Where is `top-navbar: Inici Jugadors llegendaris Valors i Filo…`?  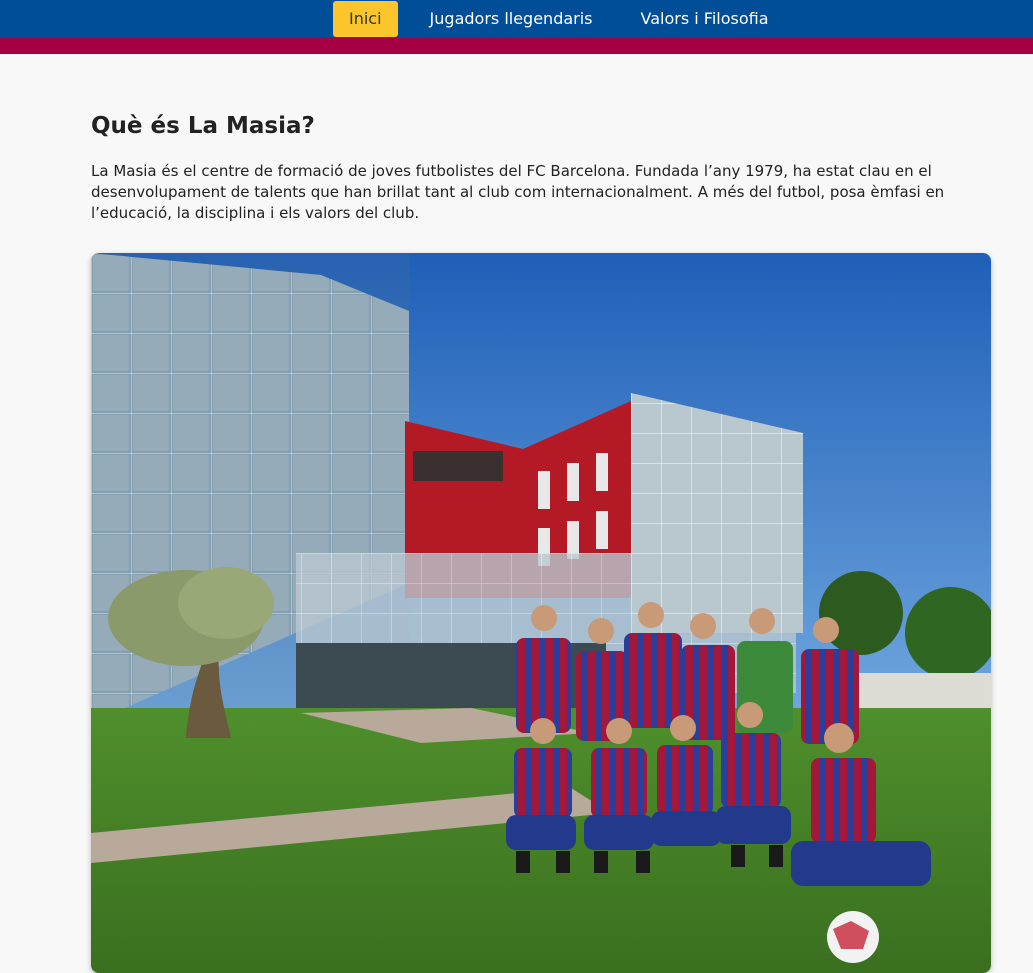 top-navbar: Inici Jugadors llegendaris Valors i Filo… is located at coordinates (516, 19).